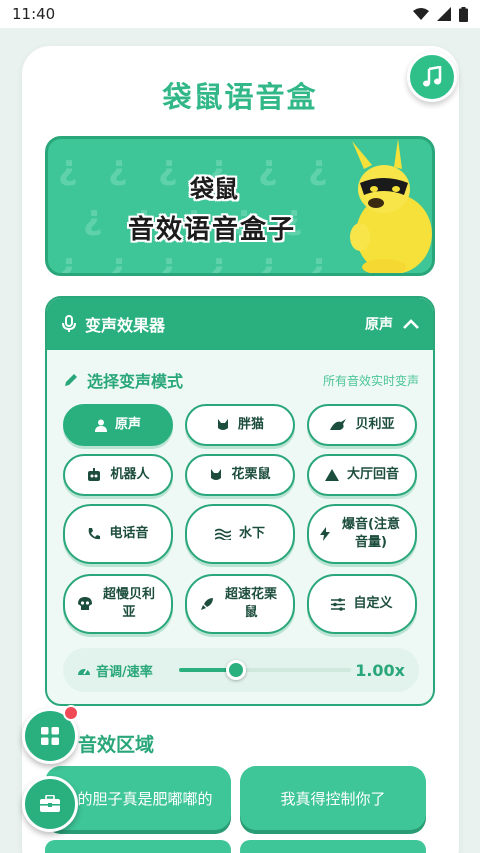  Describe the element at coordinates (421, 14) in the screenshot. I see `wifi-icon` at that location.